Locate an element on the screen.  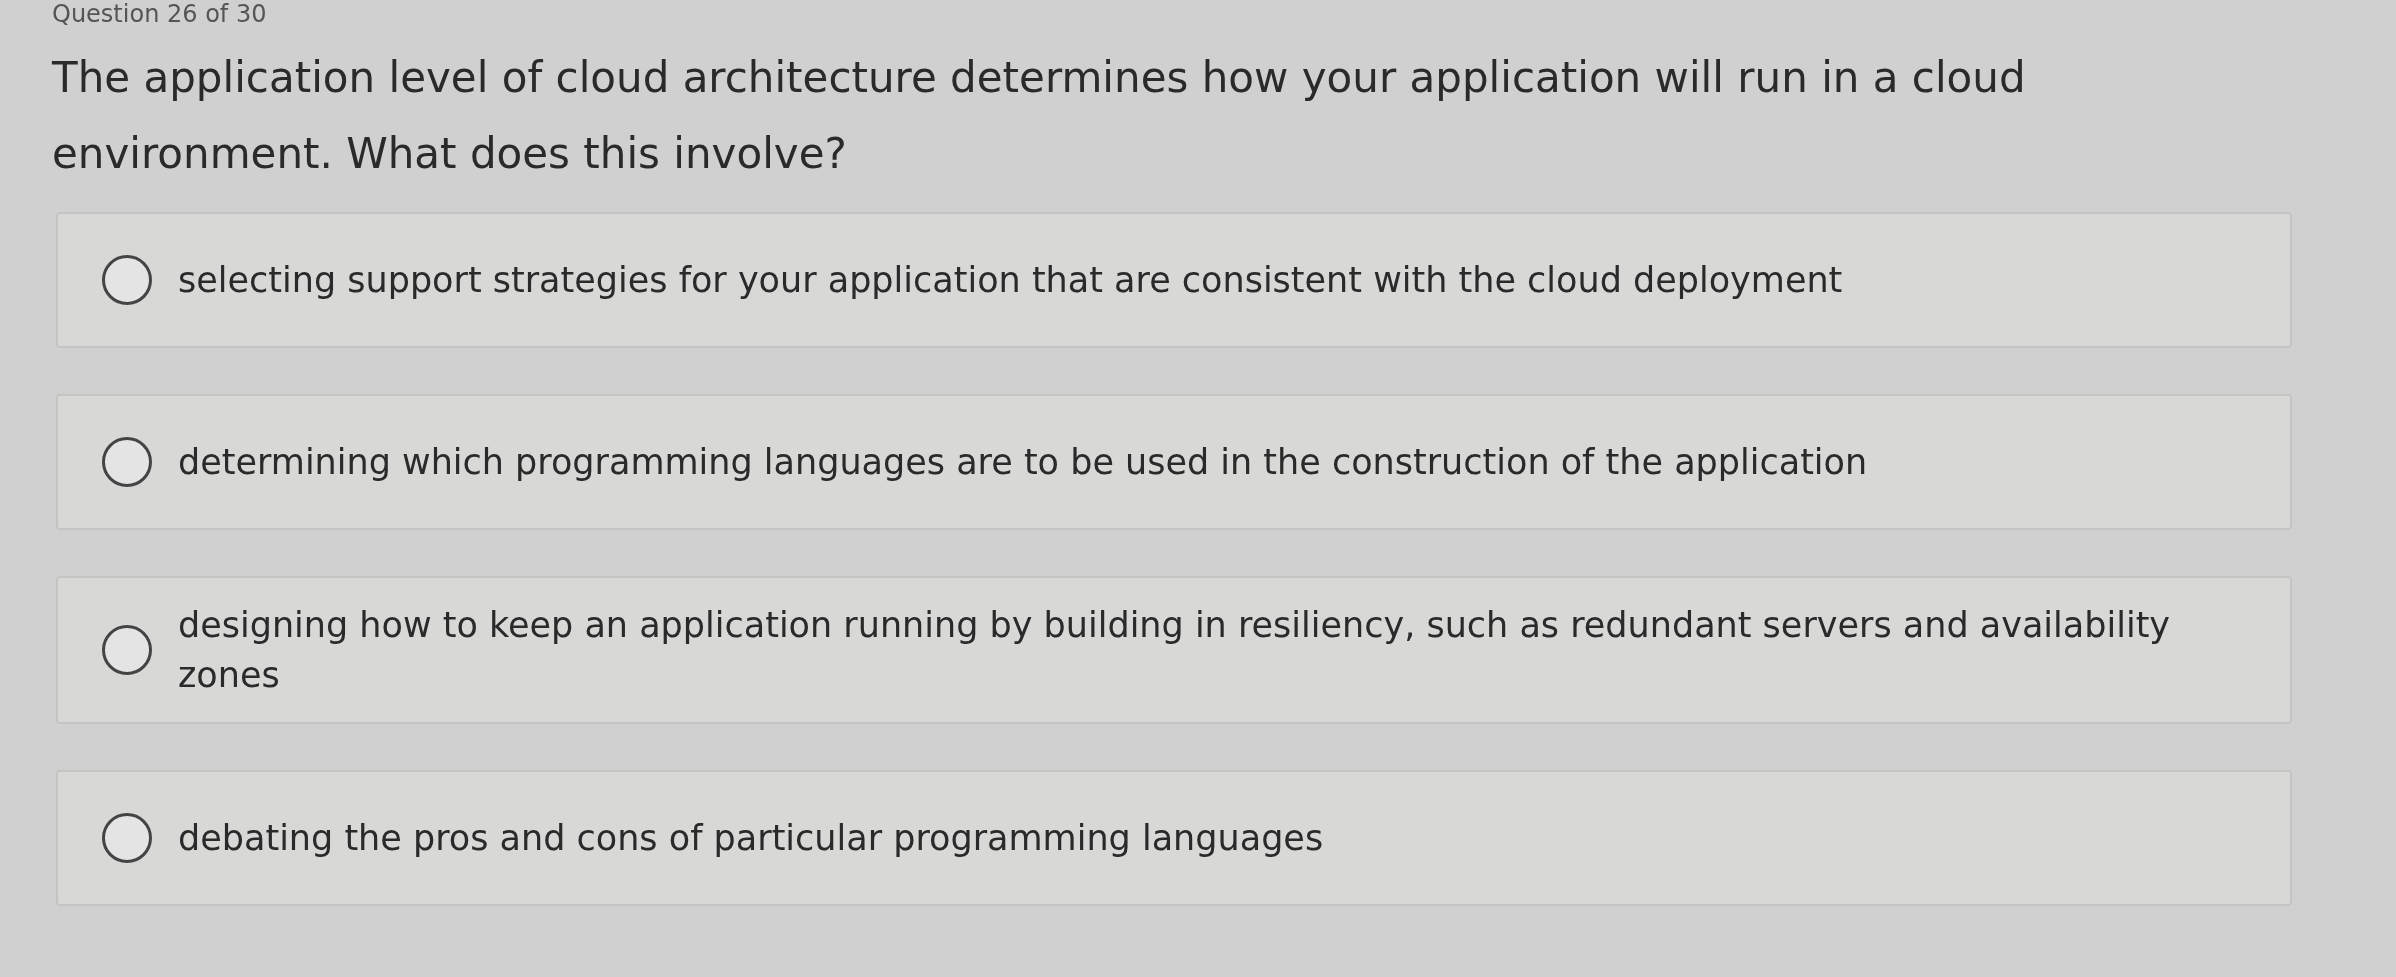
answer-option: determining which programming languages are to be used in the construction of the application is located at coordinates (1174, 462).